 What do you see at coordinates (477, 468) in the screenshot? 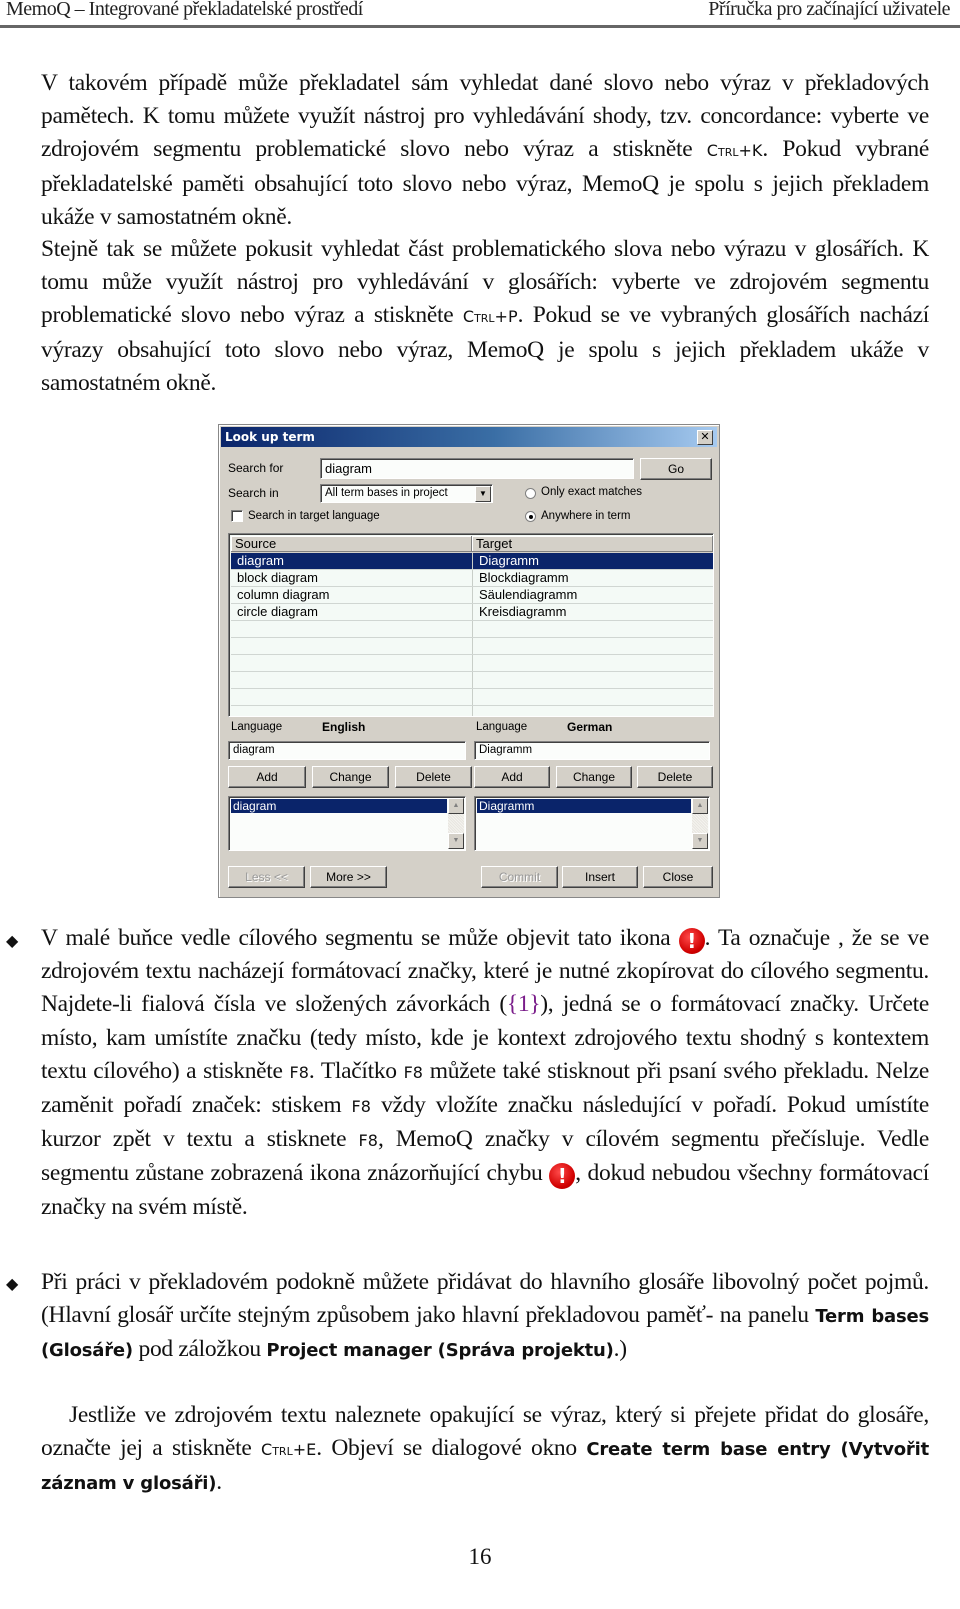
I see `search-for-input: diagram` at bounding box center [477, 468].